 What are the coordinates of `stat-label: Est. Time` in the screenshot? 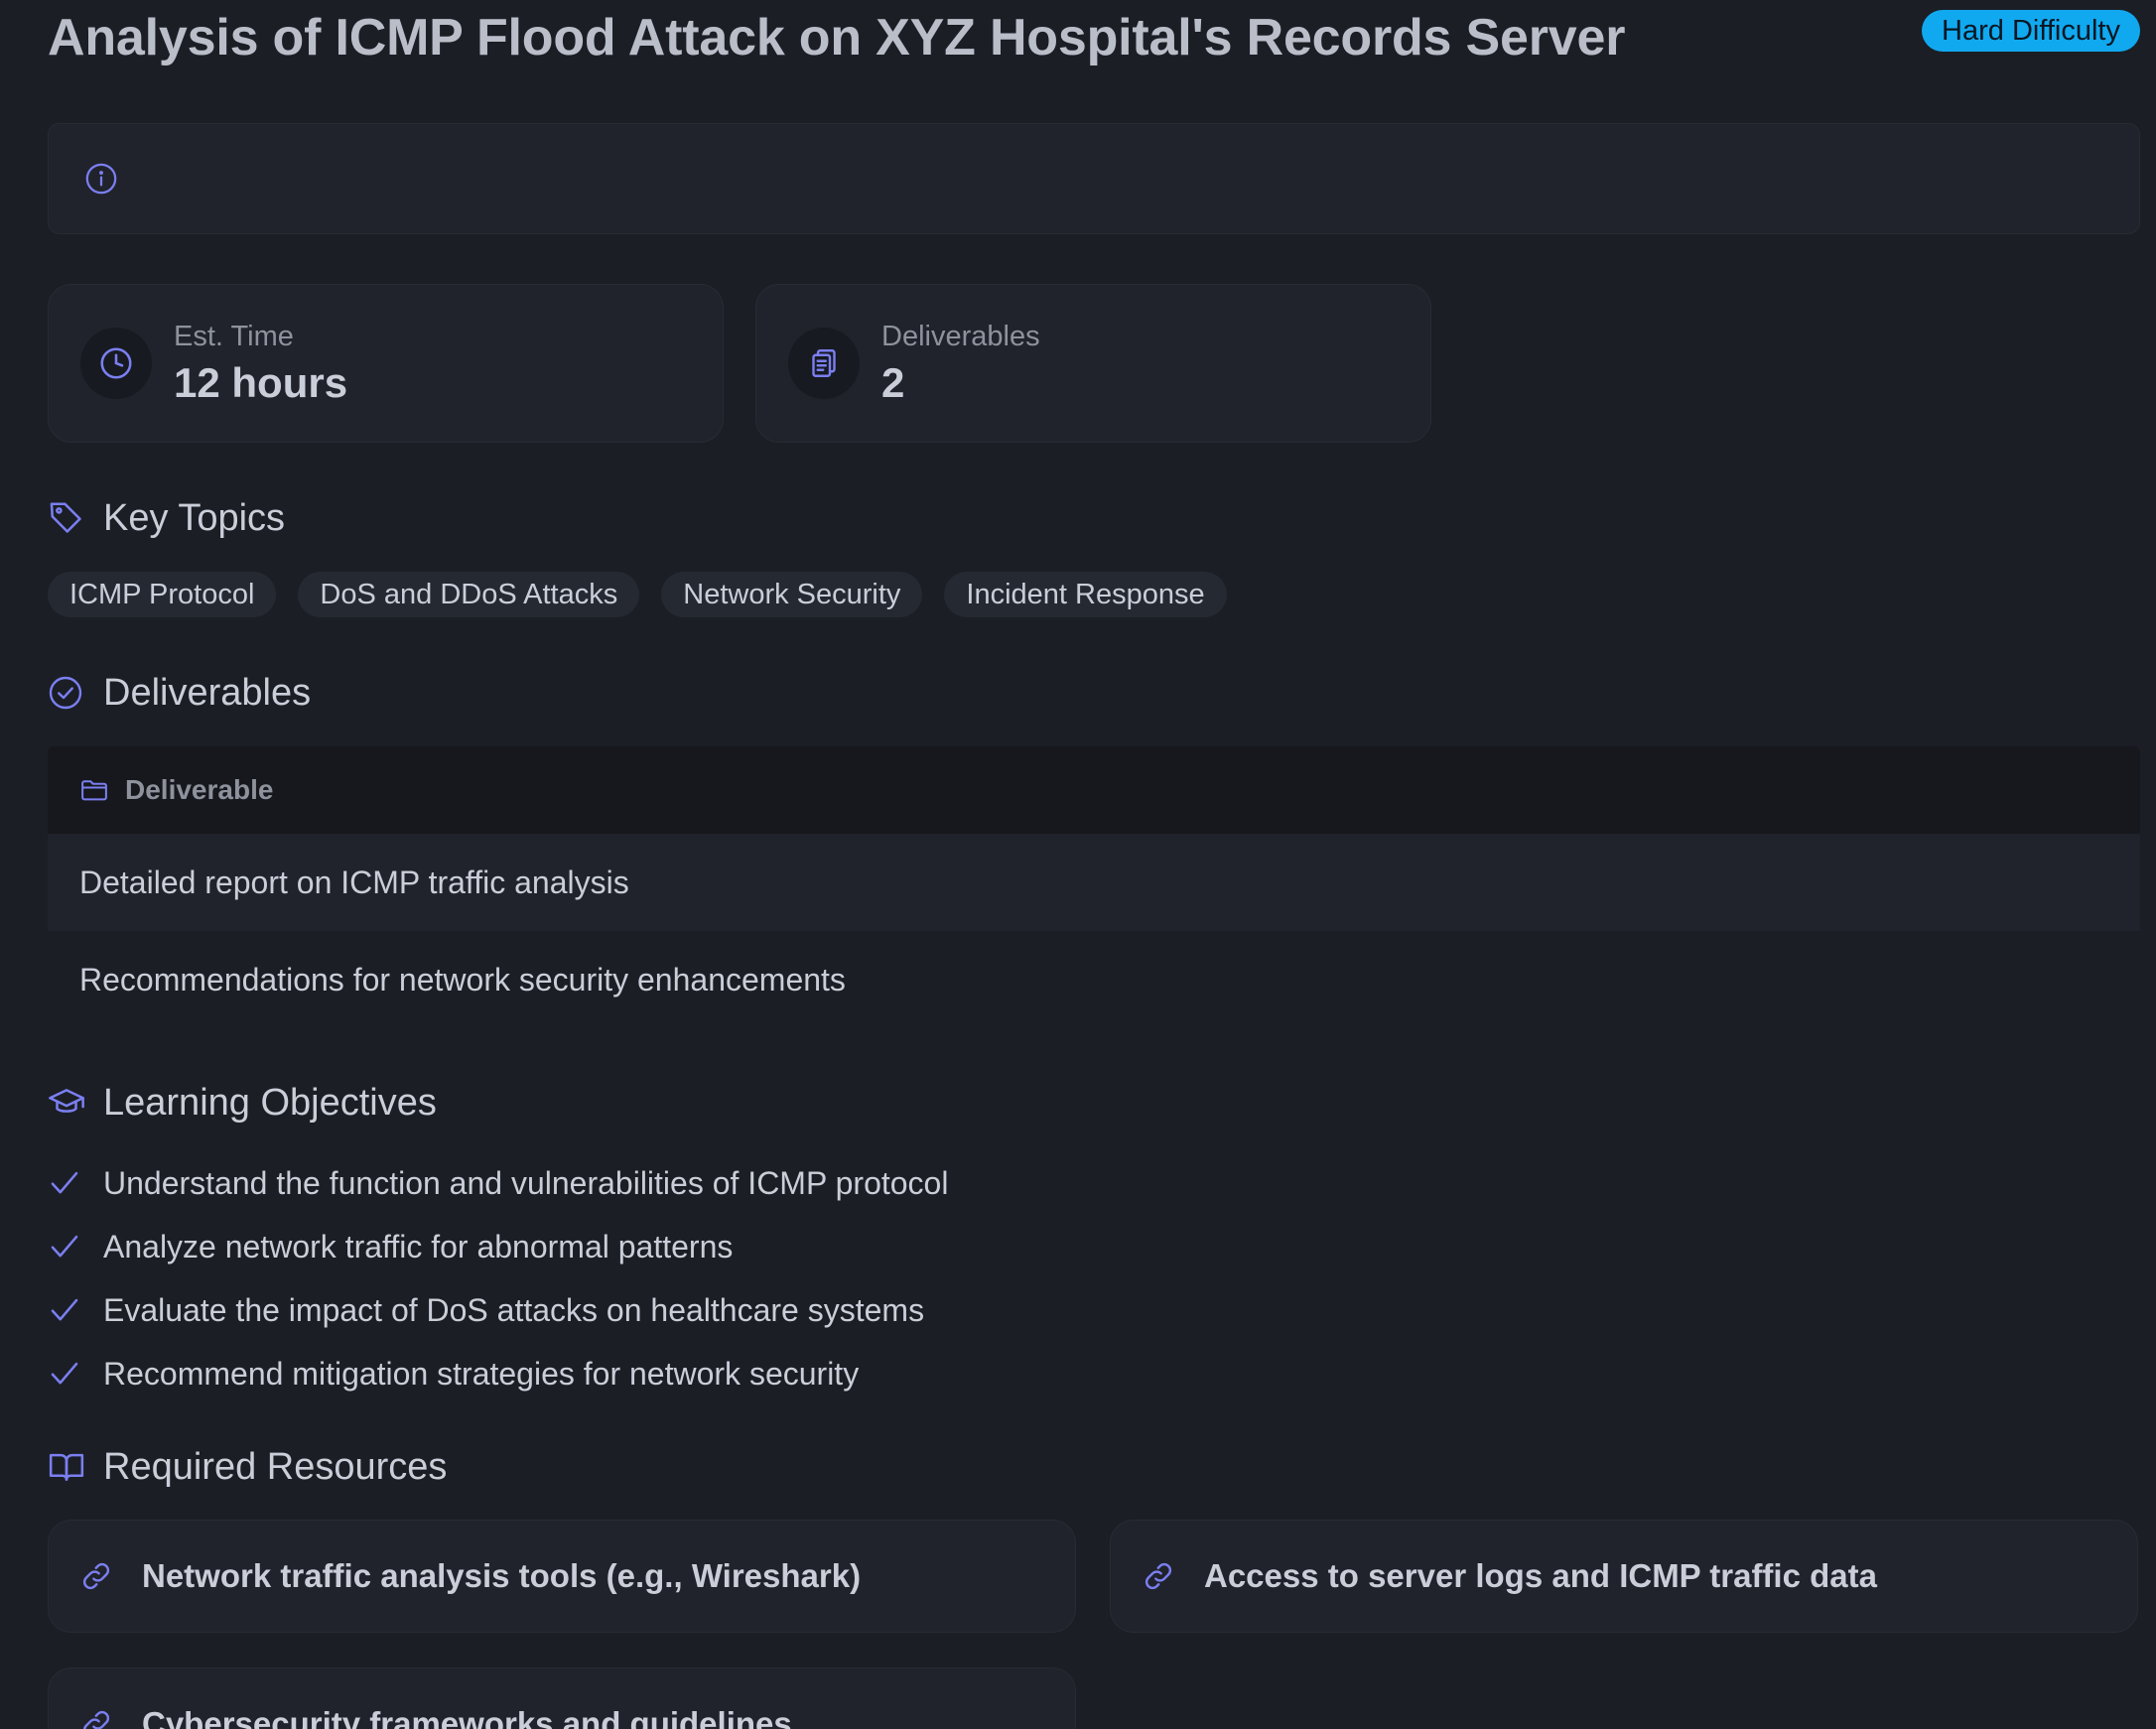 It's located at (234, 336).